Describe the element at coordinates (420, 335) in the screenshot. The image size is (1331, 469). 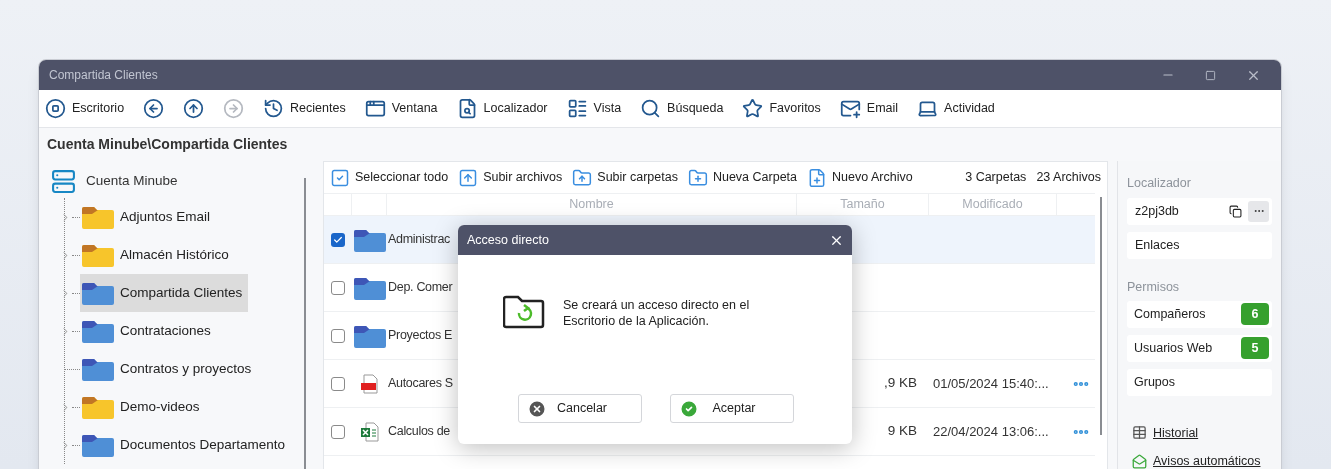
I see `file-name: Proyectos E` at that location.